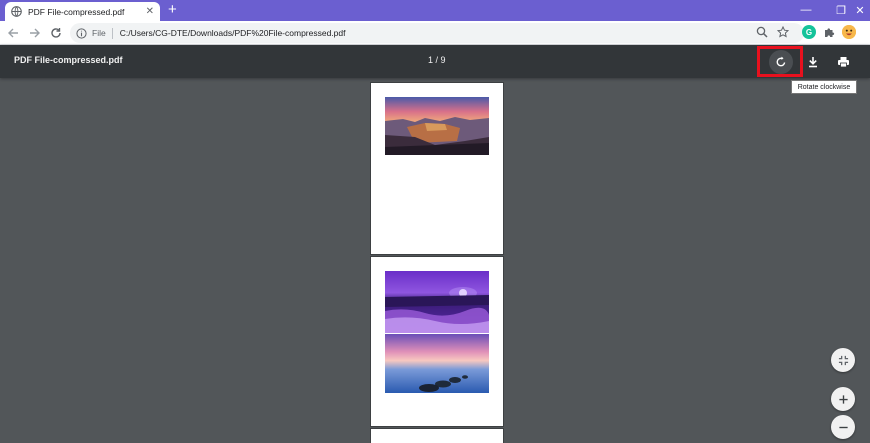 The image size is (870, 443). I want to click on pdf-toolbar: PDF File-compressed.pdf 1 / 9, so click(435, 61).